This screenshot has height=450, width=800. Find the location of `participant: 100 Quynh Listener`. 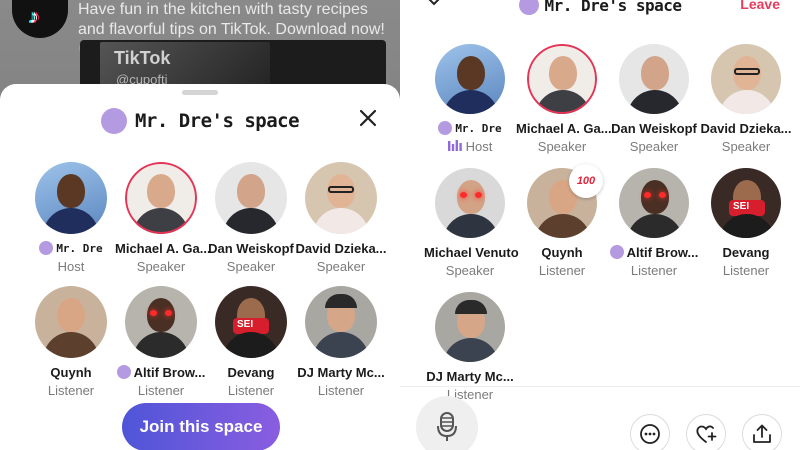

participant: 100 Quynh Listener is located at coordinates (562, 221).